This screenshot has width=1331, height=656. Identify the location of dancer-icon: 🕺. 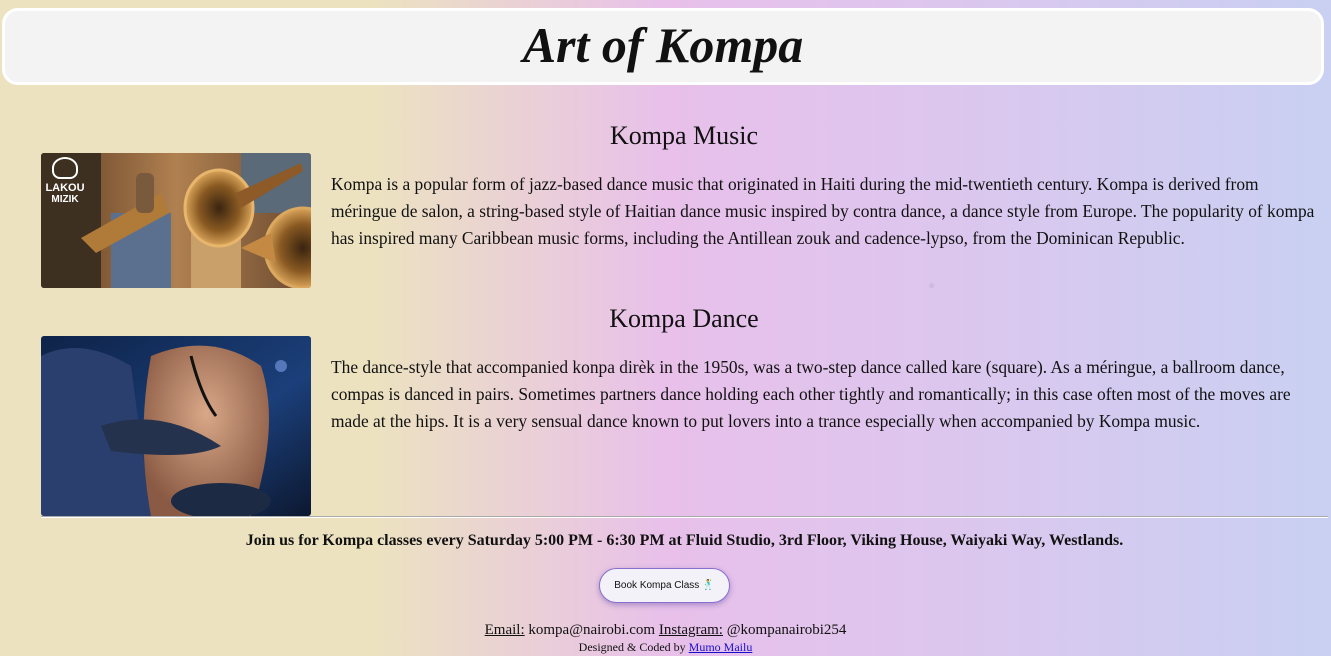
(708, 585).